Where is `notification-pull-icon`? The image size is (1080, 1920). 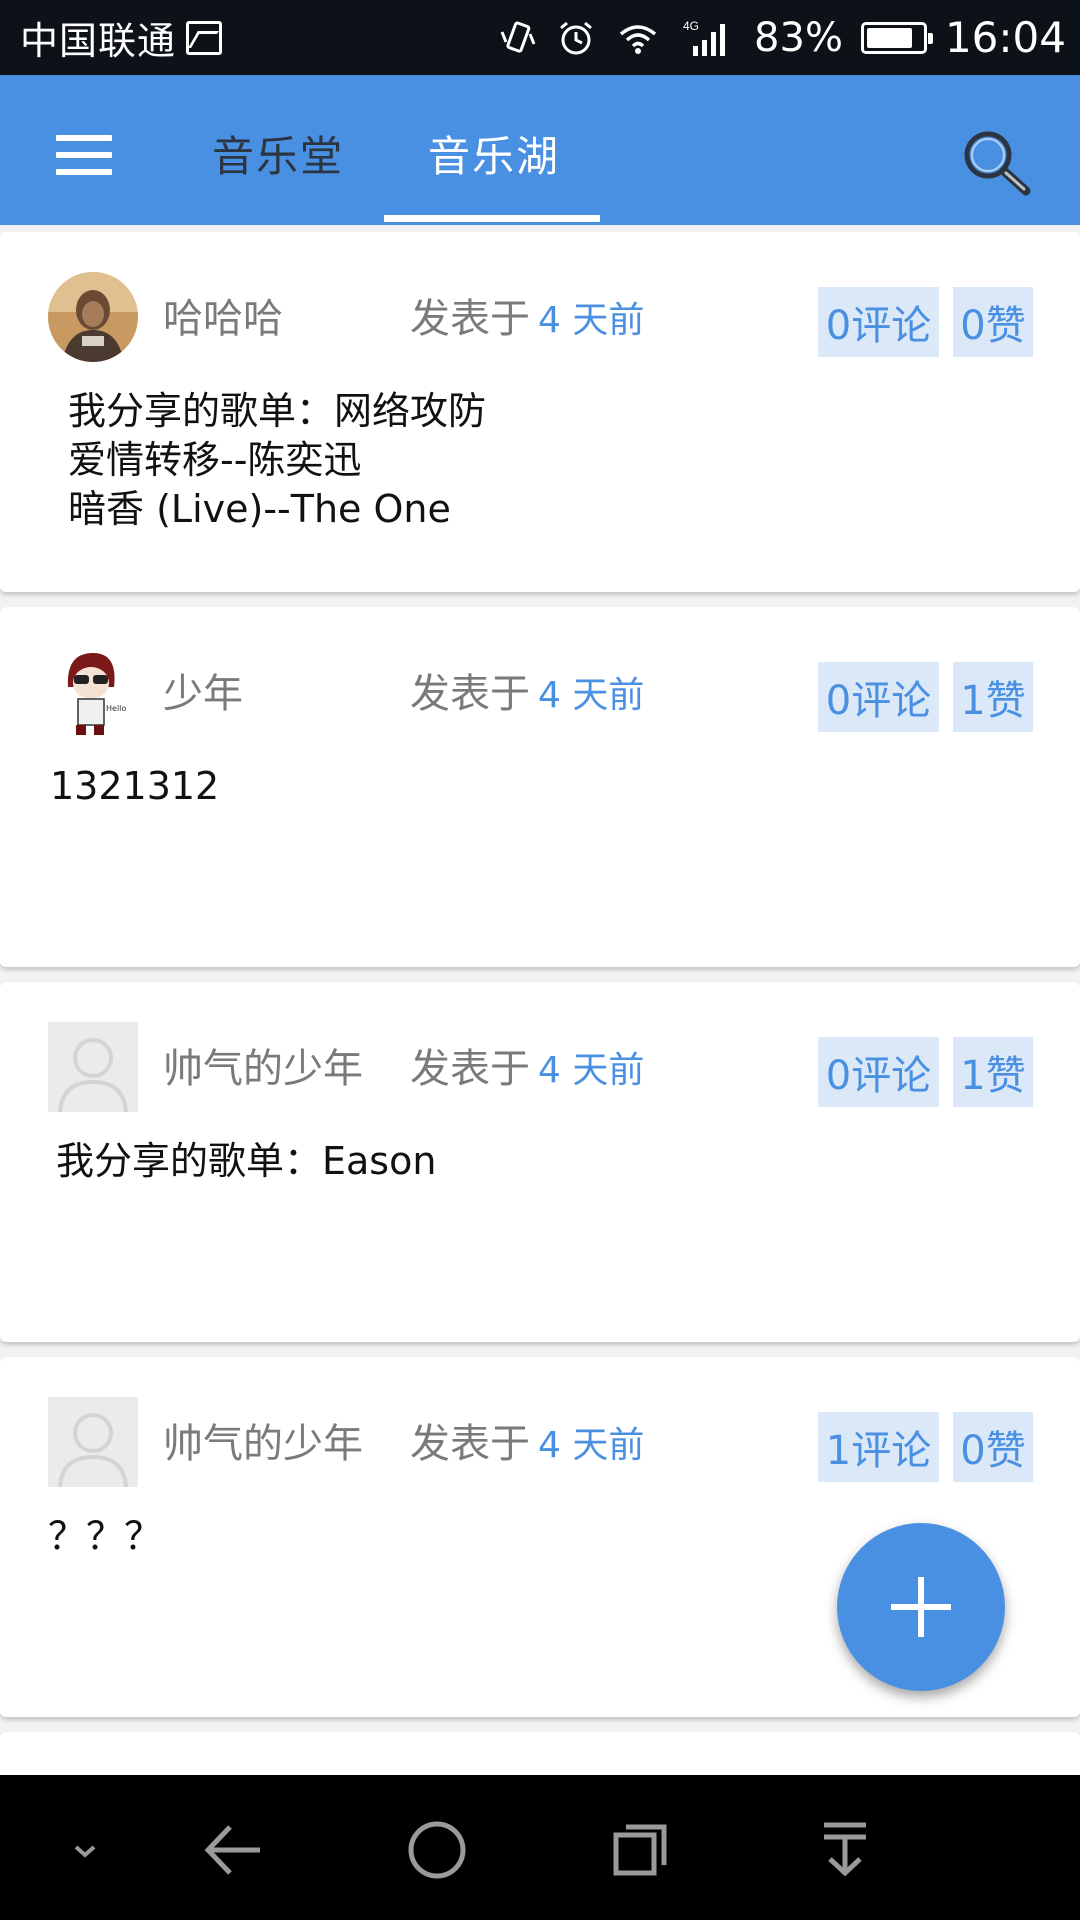 notification-pull-icon is located at coordinates (845, 1850).